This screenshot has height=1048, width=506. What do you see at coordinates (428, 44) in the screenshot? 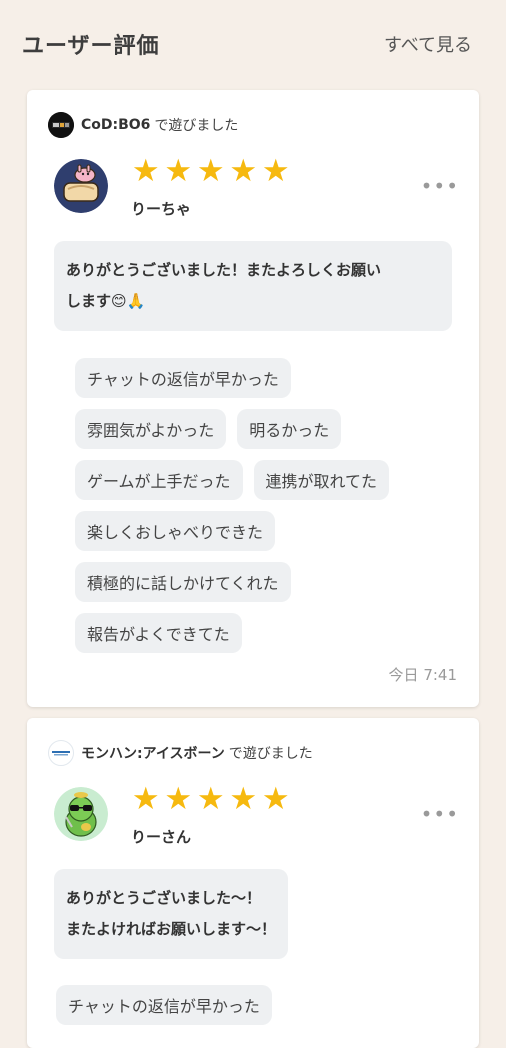
I see `see-all-link: すべて見る` at bounding box center [428, 44].